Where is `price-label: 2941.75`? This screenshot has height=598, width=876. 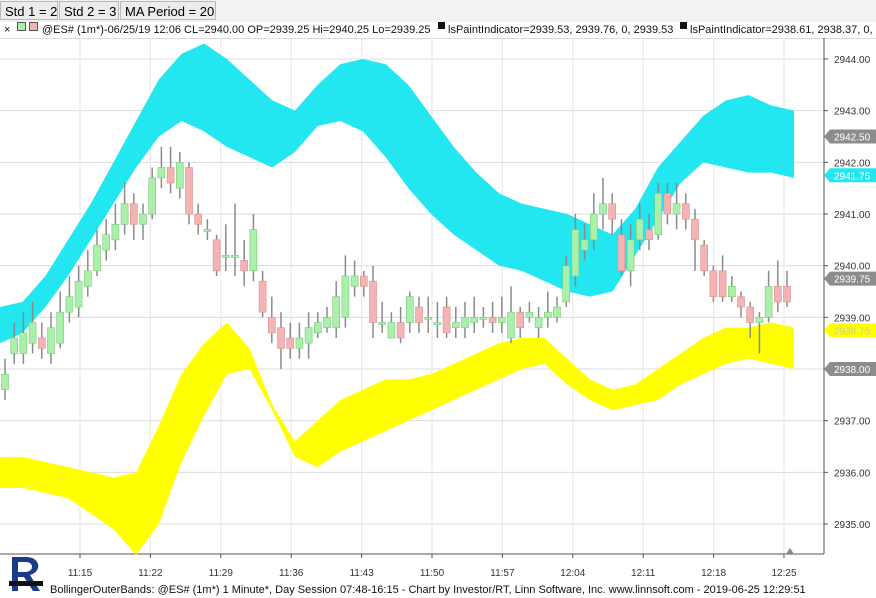 price-label: 2941.75 is located at coordinates (850, 175).